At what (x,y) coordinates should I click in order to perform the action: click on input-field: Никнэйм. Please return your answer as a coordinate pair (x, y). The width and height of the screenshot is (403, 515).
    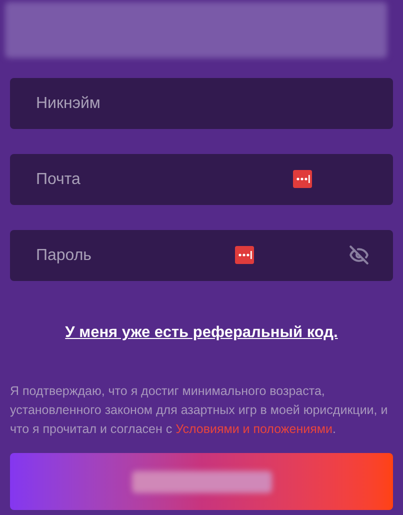
    Looking at the image, I should click on (201, 103).